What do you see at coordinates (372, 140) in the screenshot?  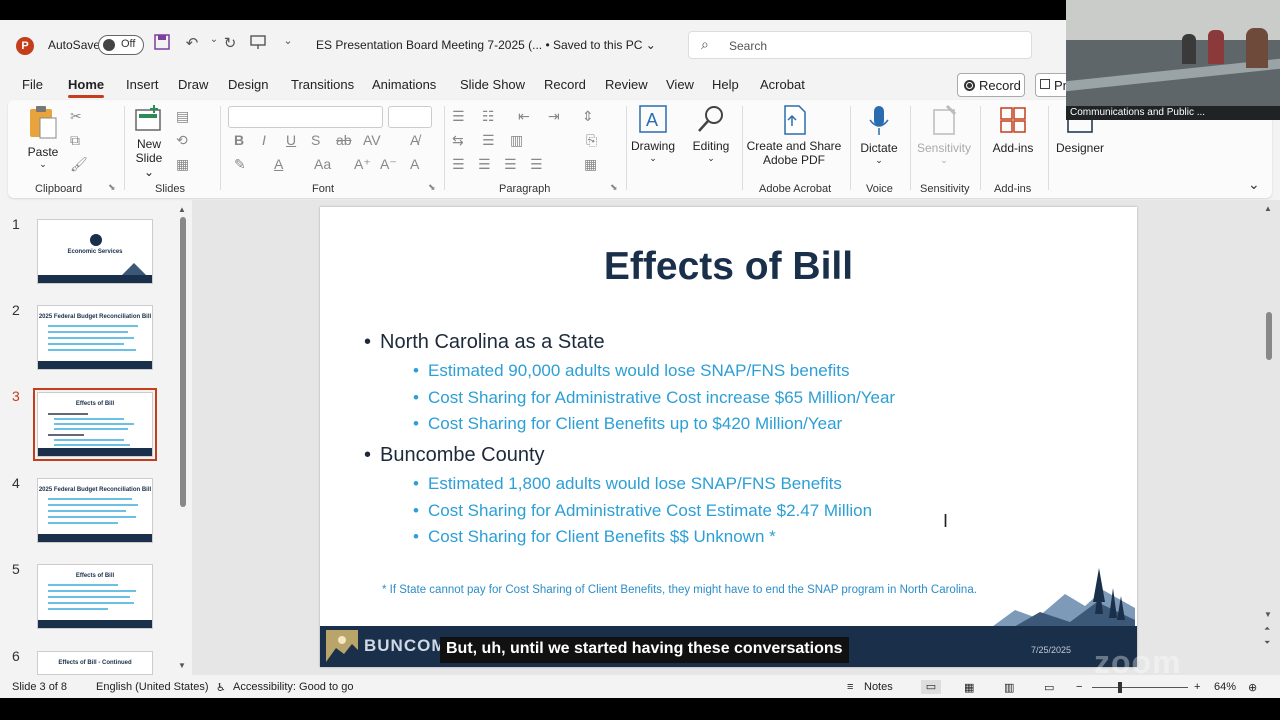 I see `character-spacing-icon: AV` at bounding box center [372, 140].